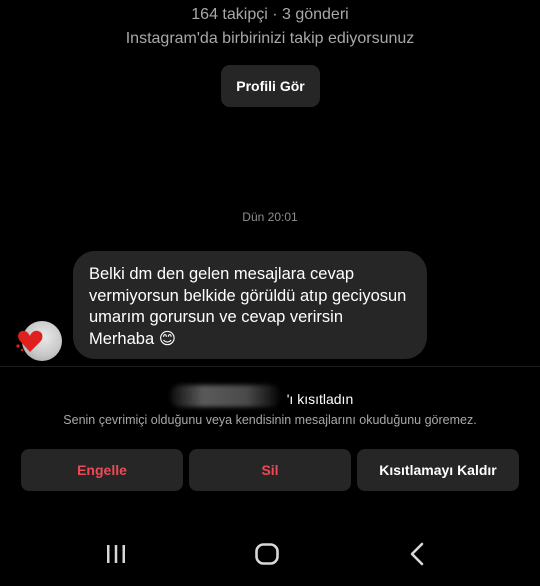 The width and height of the screenshot is (540, 586). What do you see at coordinates (116, 554) in the screenshot?
I see `recent-apps-icon` at bounding box center [116, 554].